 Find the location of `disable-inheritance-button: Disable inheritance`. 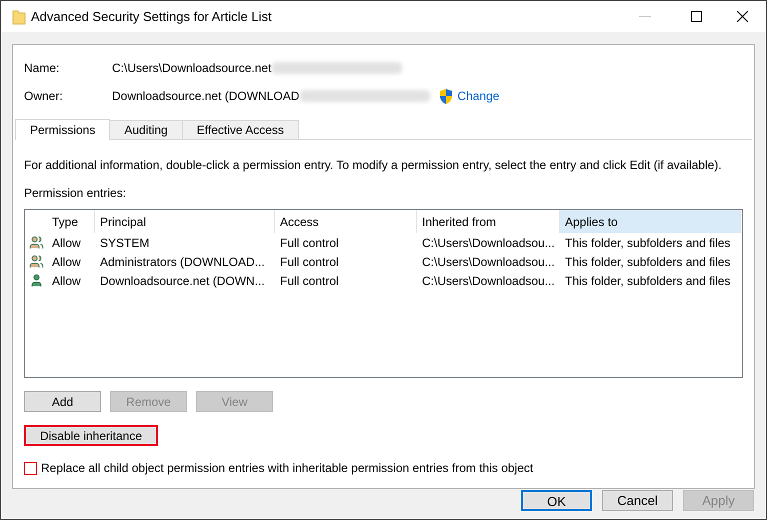

disable-inheritance-button: Disable inheritance is located at coordinates (91, 435).